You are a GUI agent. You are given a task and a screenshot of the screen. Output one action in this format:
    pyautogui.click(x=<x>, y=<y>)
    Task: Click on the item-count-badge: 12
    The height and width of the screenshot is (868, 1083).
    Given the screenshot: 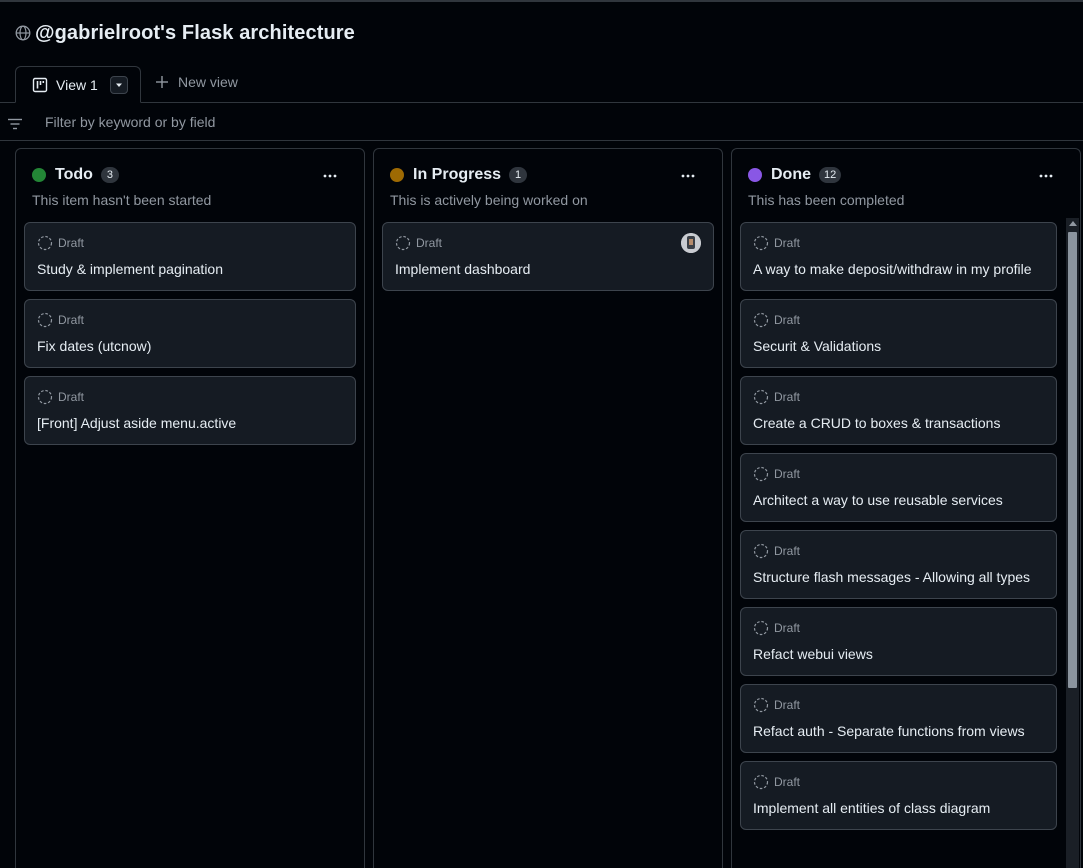 What is the action you would take?
    pyautogui.click(x=830, y=175)
    